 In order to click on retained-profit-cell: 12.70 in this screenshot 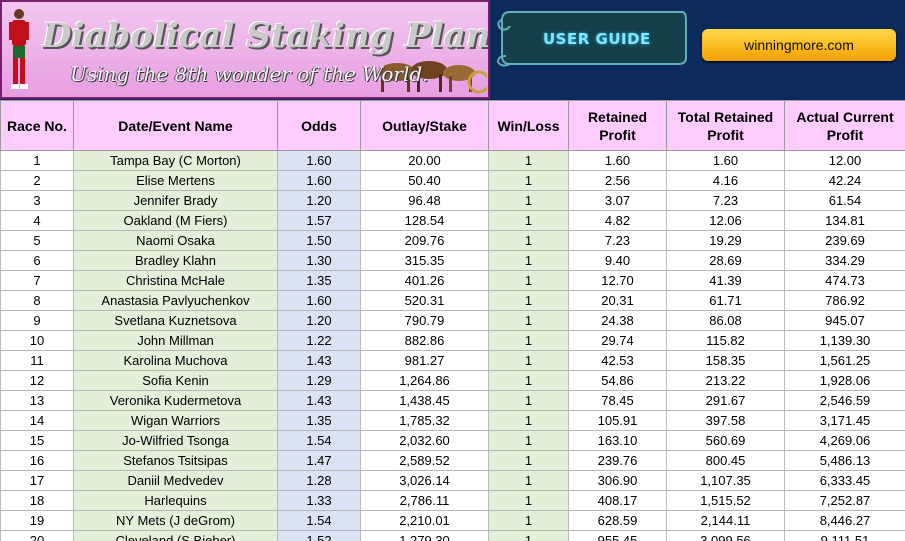, I will do `click(617, 280)`.